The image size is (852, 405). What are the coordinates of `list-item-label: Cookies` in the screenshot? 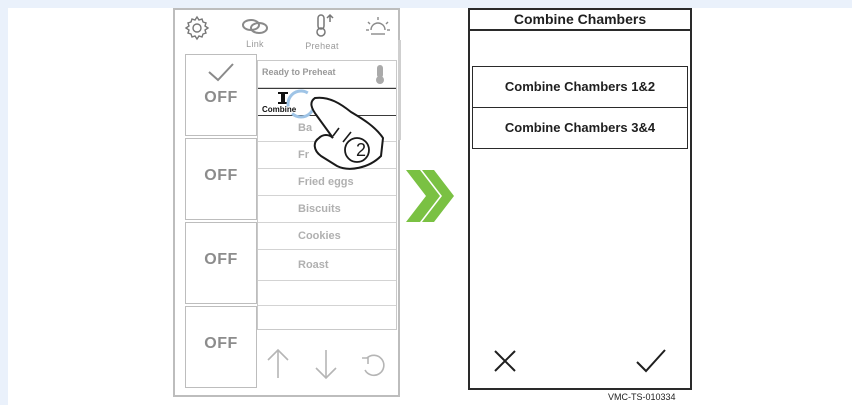 It's located at (319, 236).